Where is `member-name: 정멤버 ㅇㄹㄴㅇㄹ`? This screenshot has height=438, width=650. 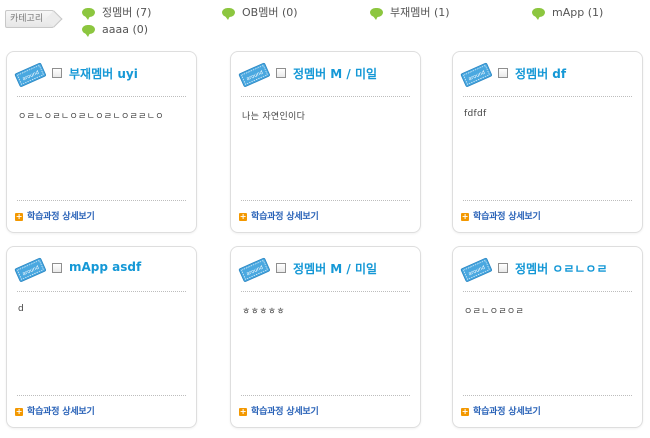
member-name: 정멤버 ㅇㄹㄴㅇㄹ is located at coordinates (561, 268).